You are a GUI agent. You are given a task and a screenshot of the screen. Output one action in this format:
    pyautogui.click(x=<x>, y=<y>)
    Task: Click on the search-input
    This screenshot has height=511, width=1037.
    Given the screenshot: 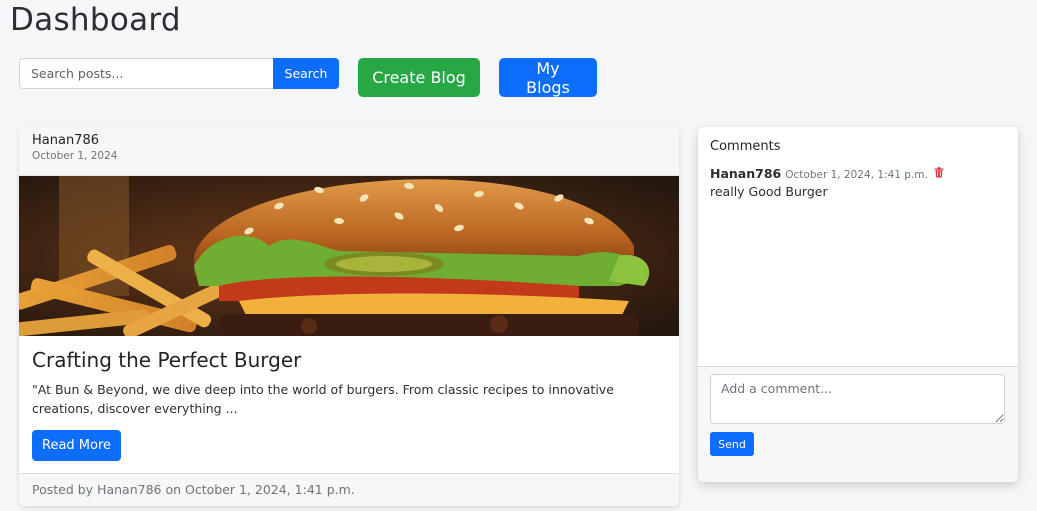 What is the action you would take?
    pyautogui.click(x=146, y=73)
    